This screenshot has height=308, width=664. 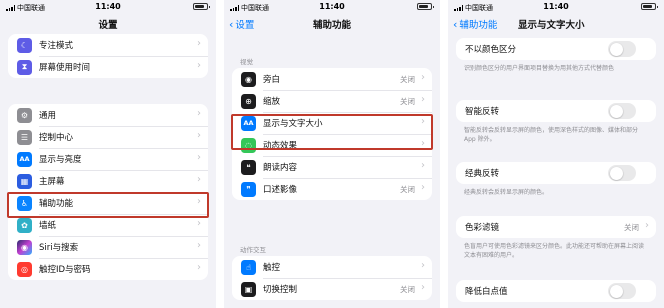 I want to click on interaction-group: ☝ 触控 › ▣ 切换控制 关闭 ›, so click(x=332, y=278).